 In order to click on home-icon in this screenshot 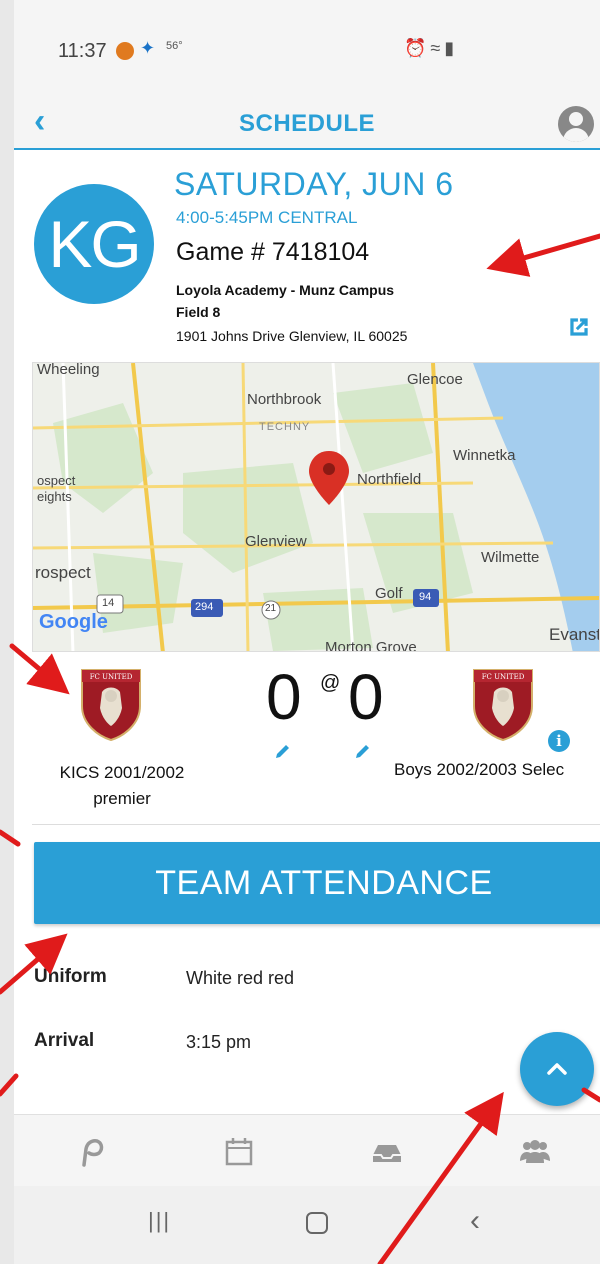, I will do `click(91, 1152)`.